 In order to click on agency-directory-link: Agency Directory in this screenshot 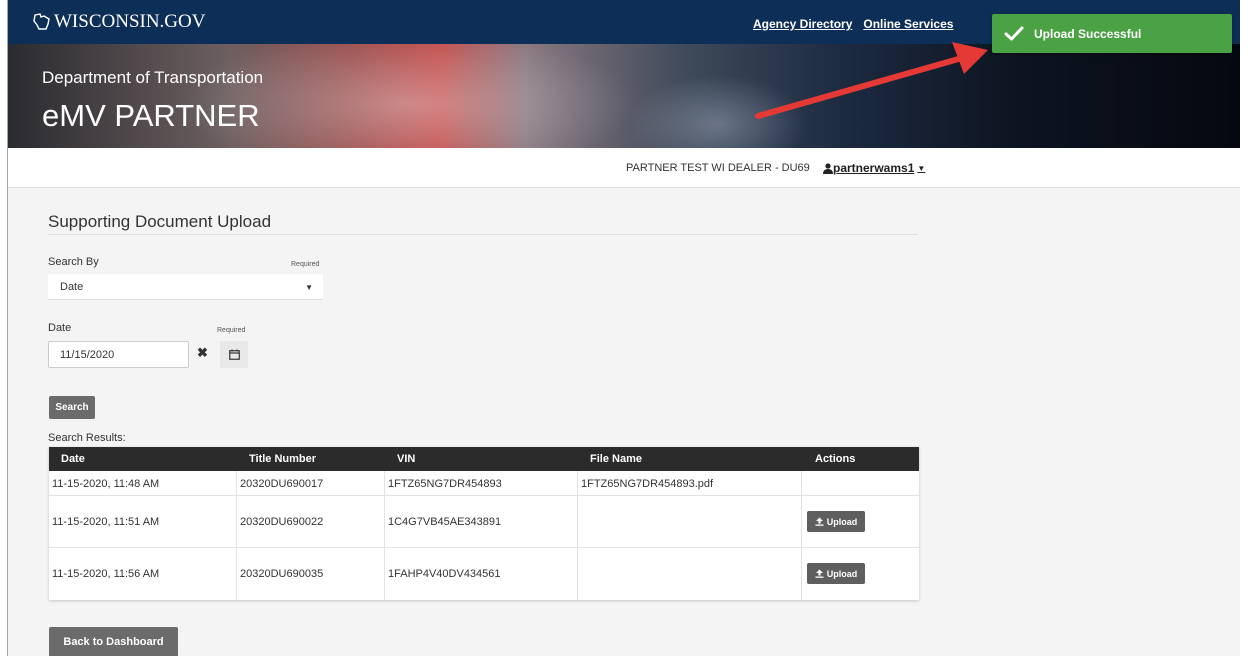, I will do `click(802, 24)`.